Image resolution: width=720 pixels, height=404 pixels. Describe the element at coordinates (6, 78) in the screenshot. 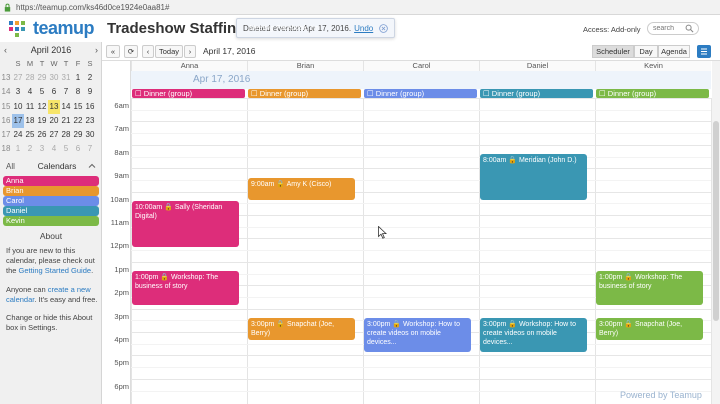

I see `mini-week-number: 13` at that location.